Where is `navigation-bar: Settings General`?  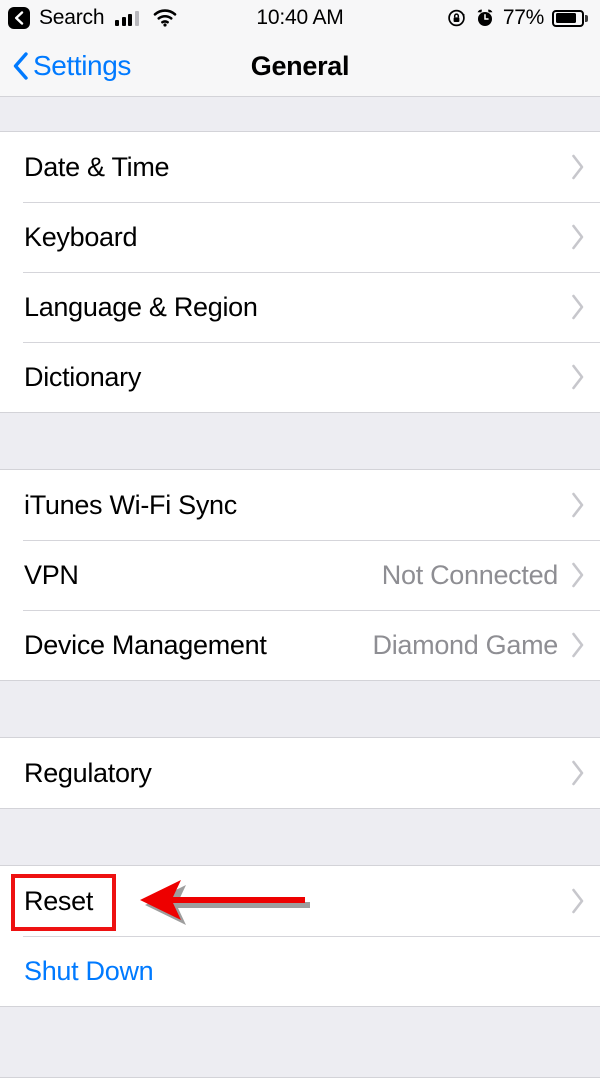
navigation-bar: Settings General is located at coordinates (300, 66).